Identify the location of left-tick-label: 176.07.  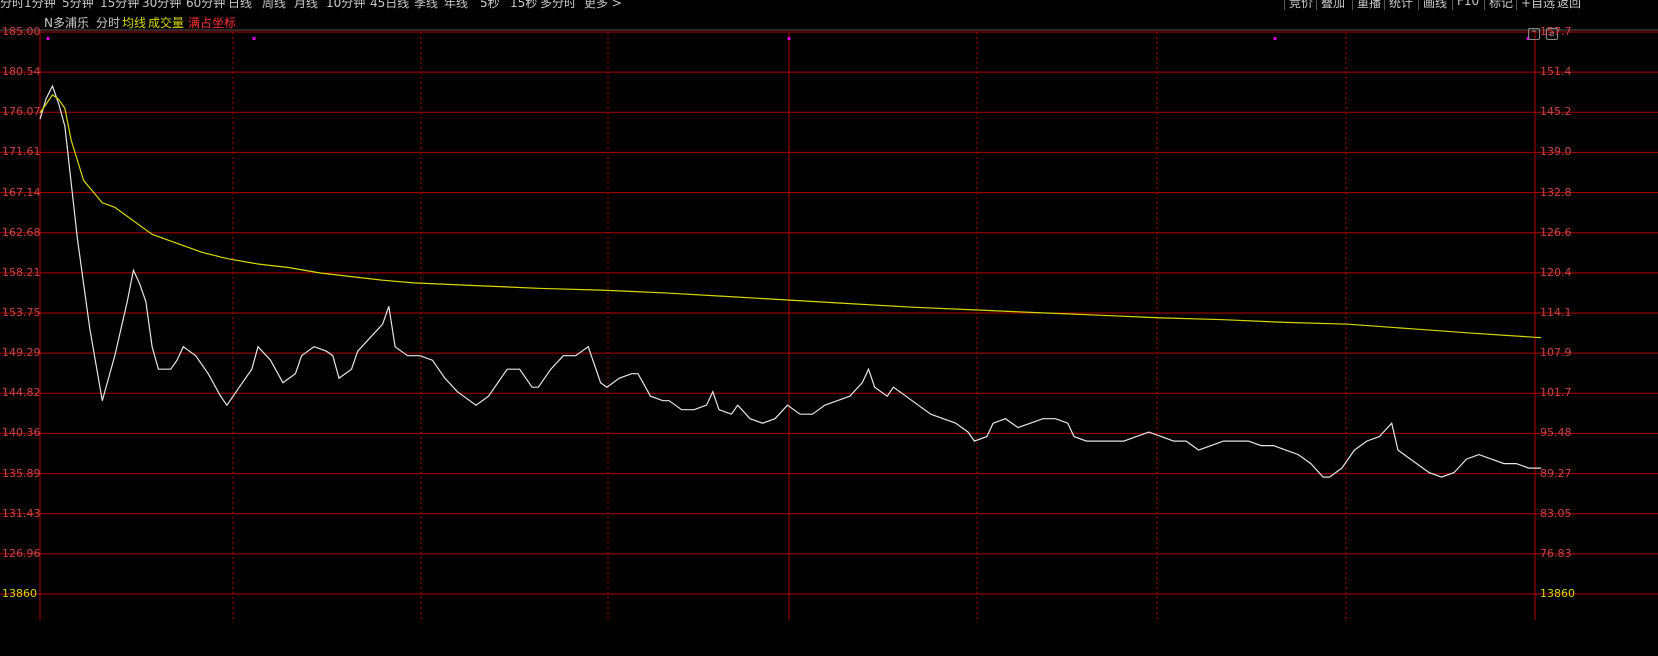
(21, 112).